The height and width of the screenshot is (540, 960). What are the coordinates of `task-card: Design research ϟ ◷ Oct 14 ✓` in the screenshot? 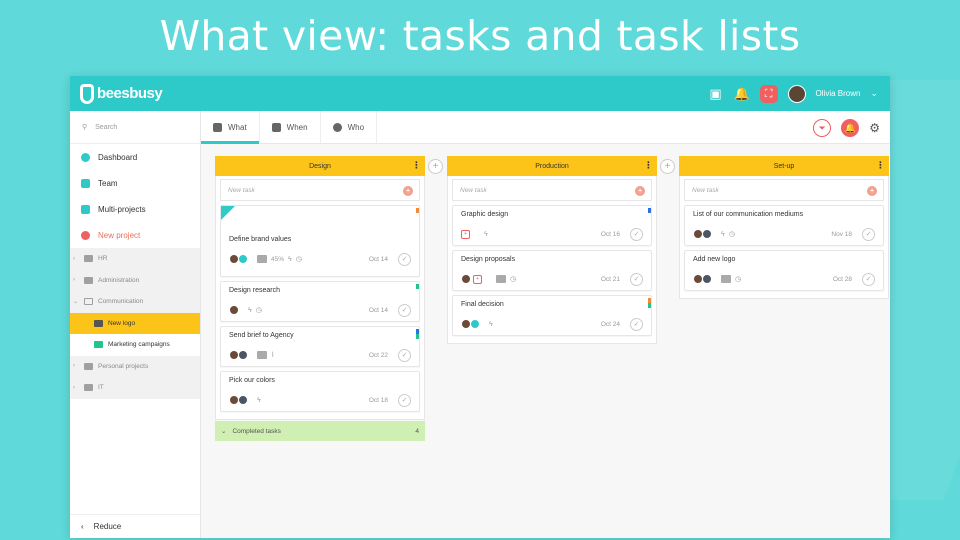 It's located at (320, 301).